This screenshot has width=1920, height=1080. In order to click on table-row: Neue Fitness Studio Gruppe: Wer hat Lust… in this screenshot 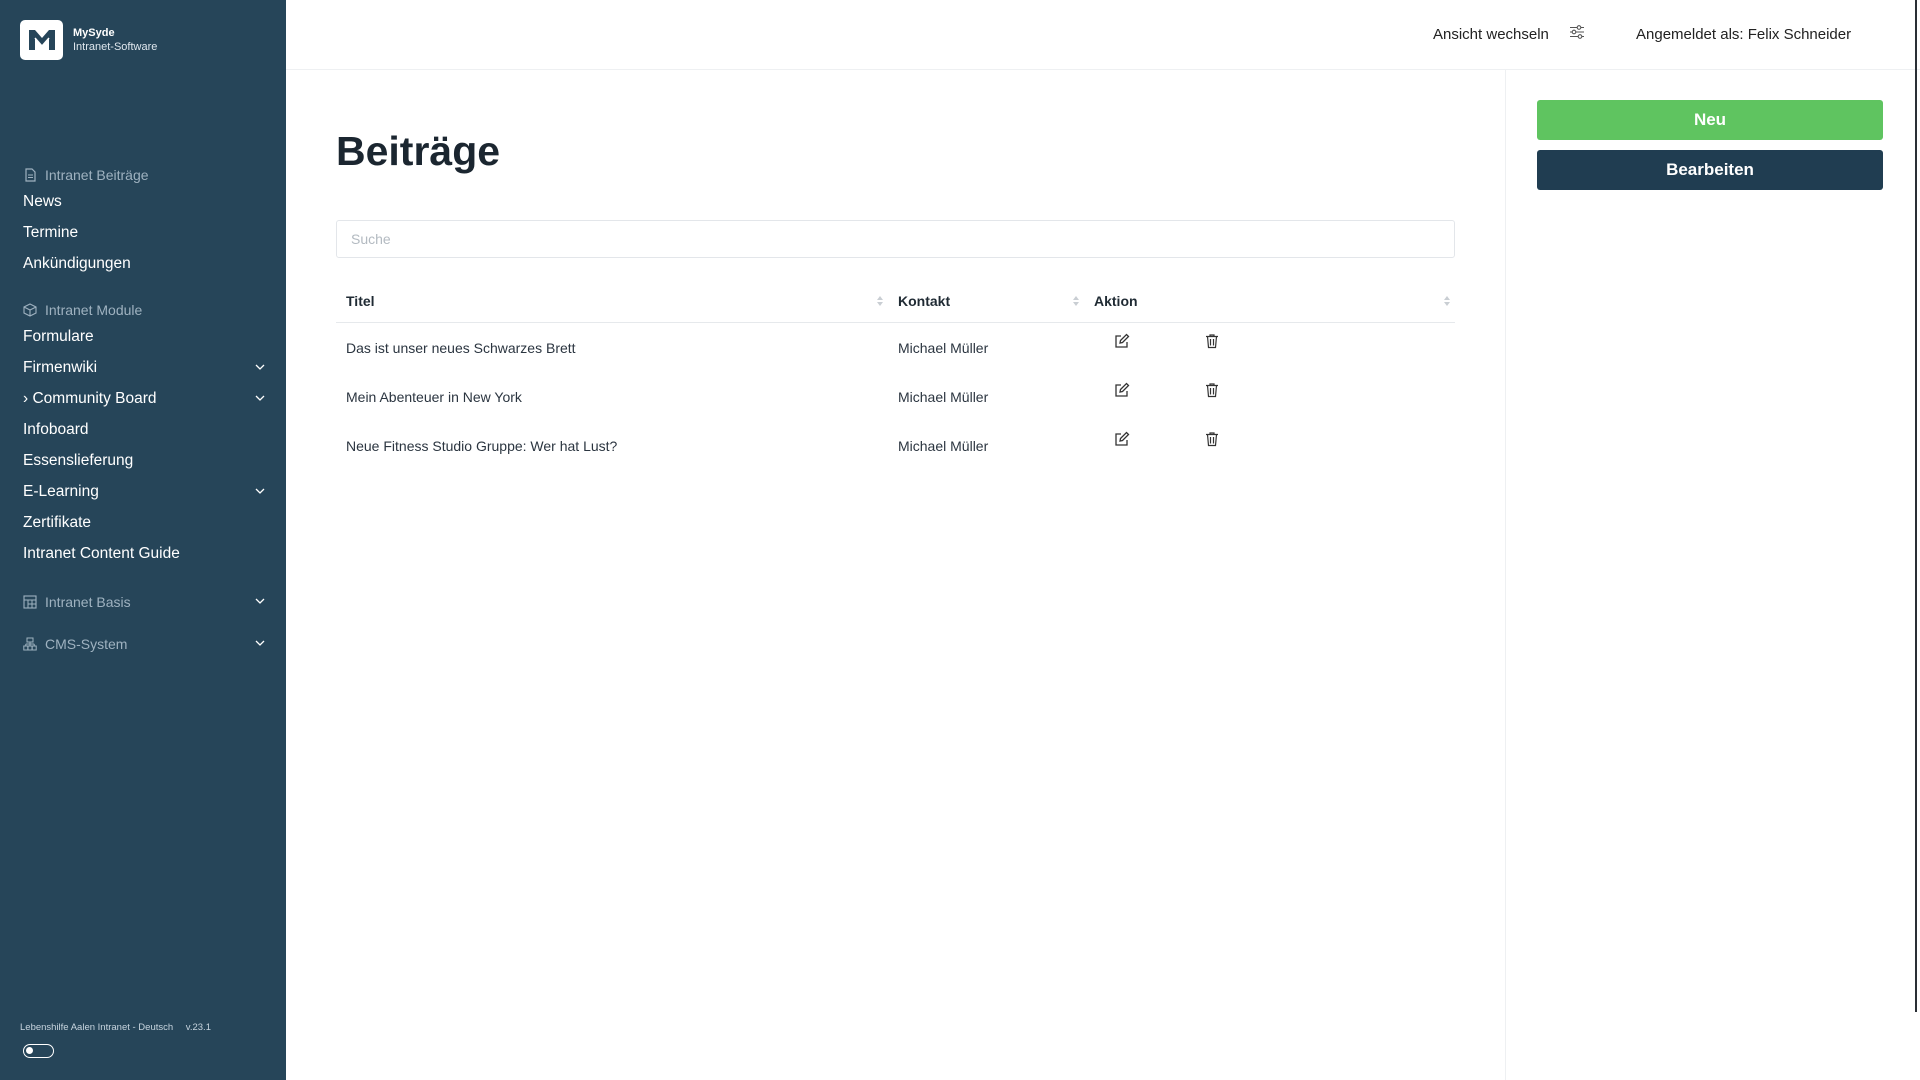, I will do `click(895, 445)`.